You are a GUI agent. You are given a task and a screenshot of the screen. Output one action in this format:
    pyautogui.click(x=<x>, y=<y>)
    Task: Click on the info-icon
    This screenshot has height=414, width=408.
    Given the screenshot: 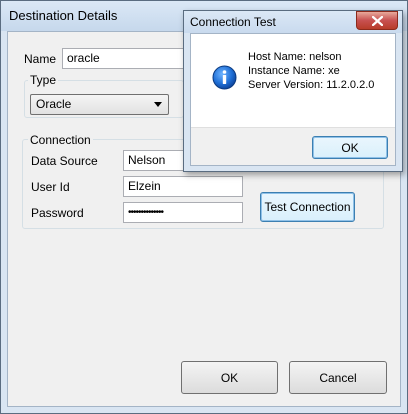 What is the action you would take?
    pyautogui.click(x=224, y=77)
    